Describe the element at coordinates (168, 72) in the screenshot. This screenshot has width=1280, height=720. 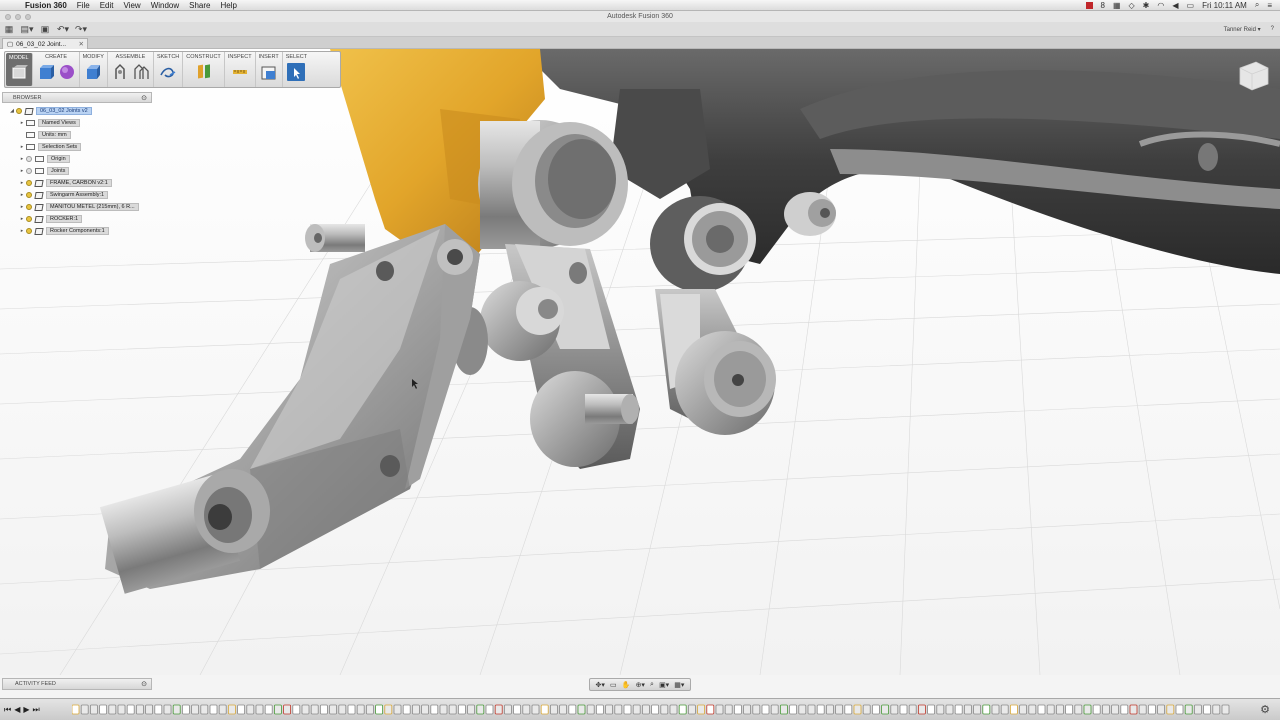
I see `sketch-icon` at that location.